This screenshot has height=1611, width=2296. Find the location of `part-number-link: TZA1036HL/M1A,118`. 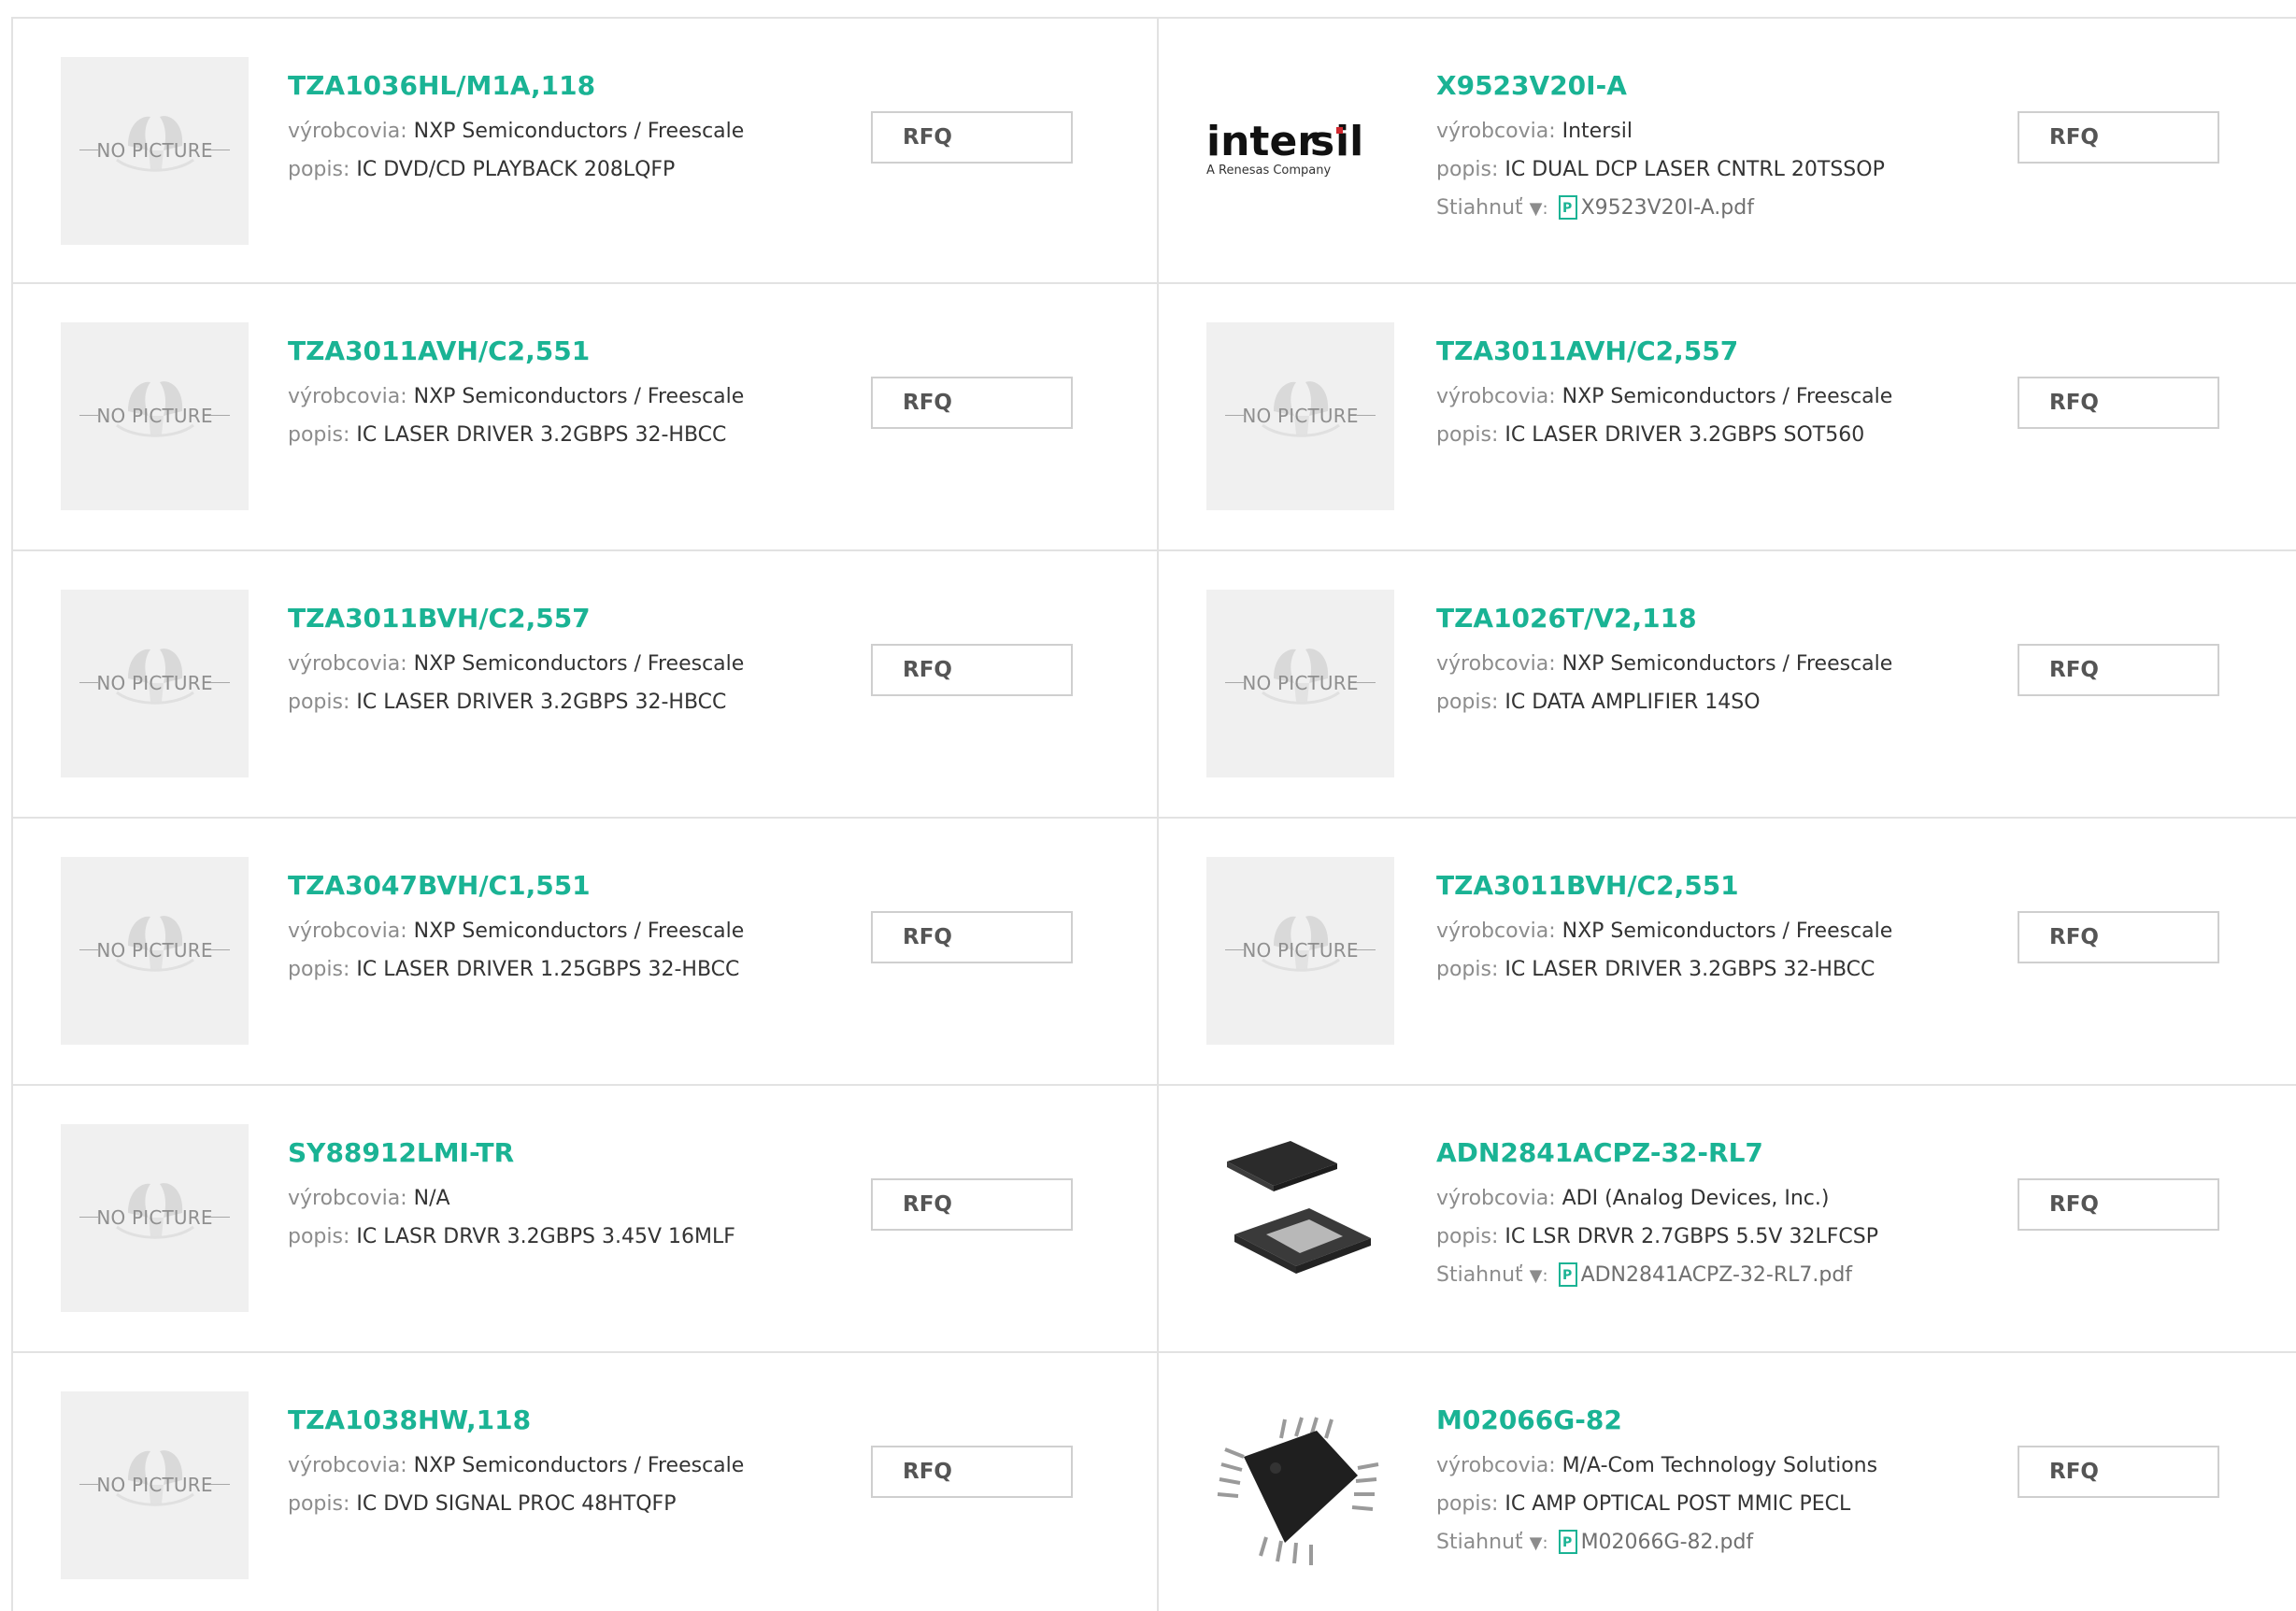

part-number-link: TZA1036HL/M1A,118 is located at coordinates (605, 86).